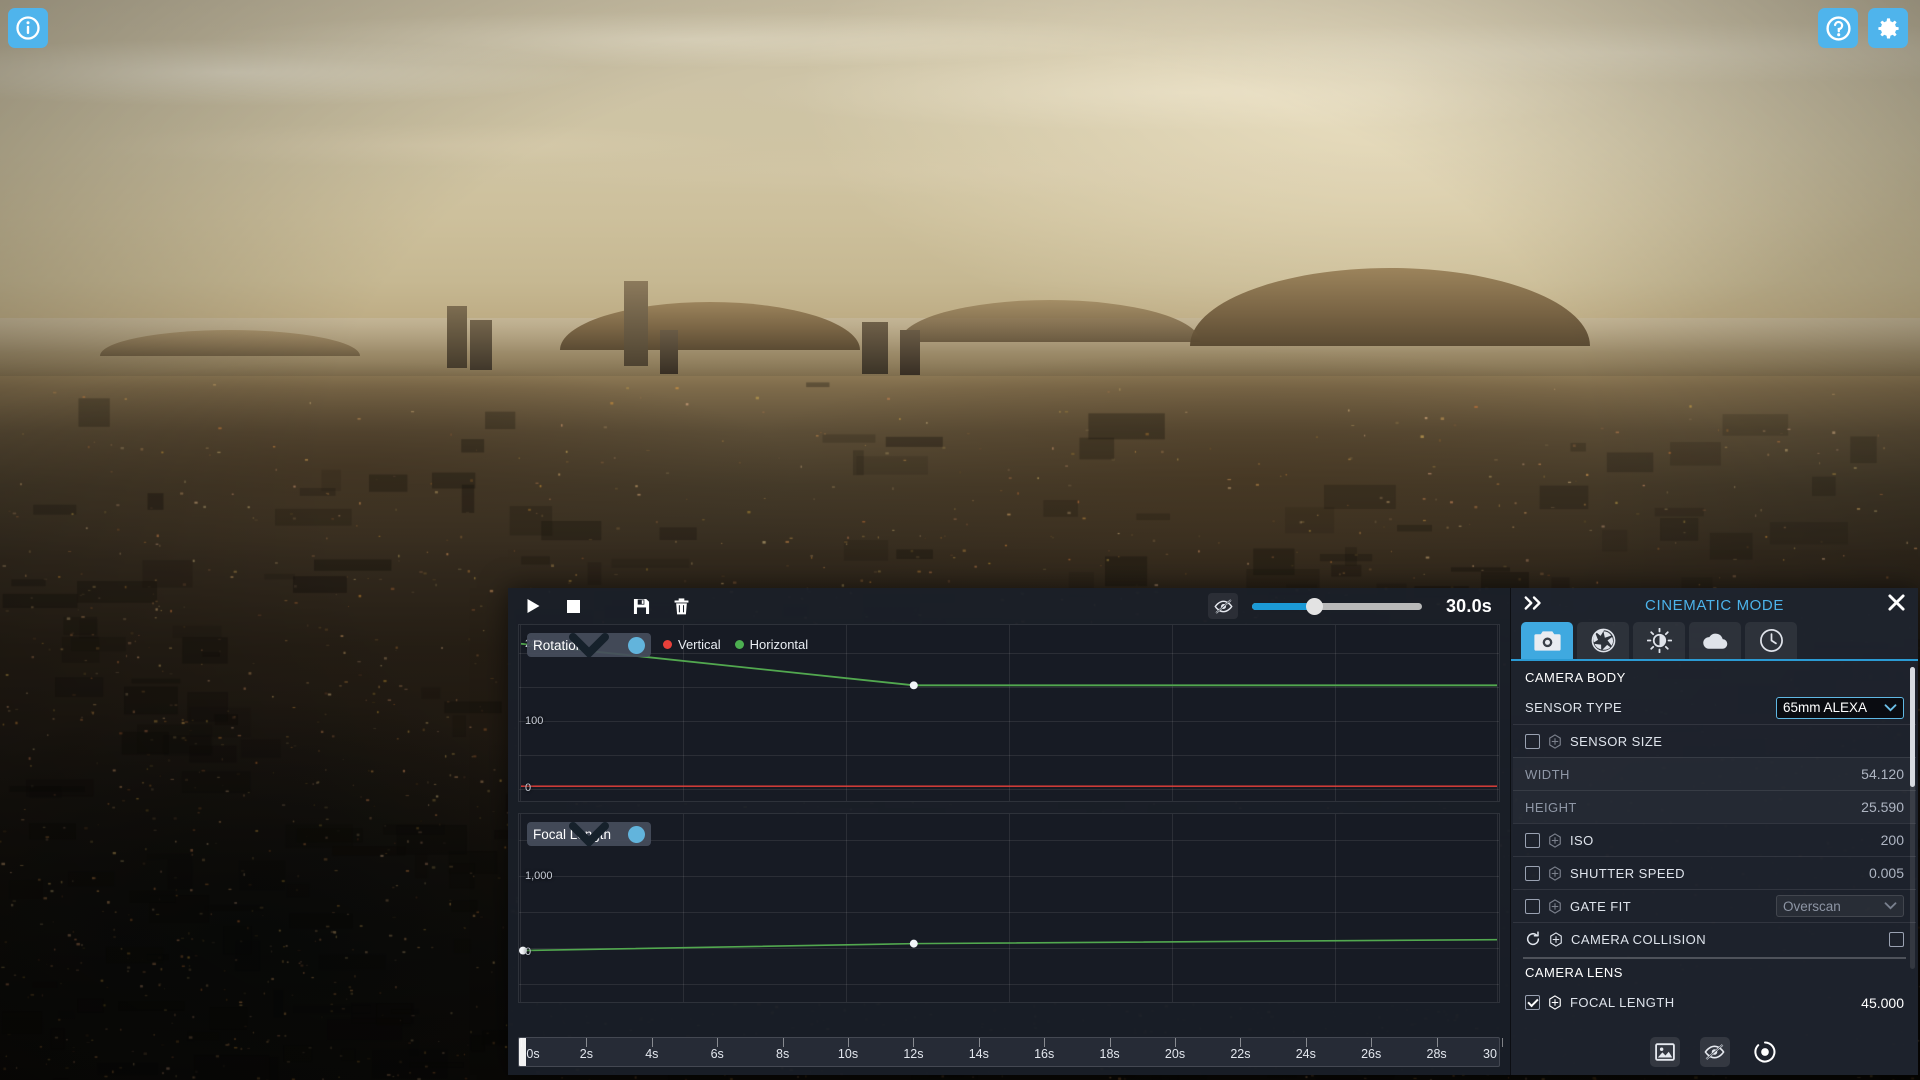 The width and height of the screenshot is (1920, 1080). I want to click on graph-focal-wrap: 1,000 0 Focal Length, so click(1009, 908).